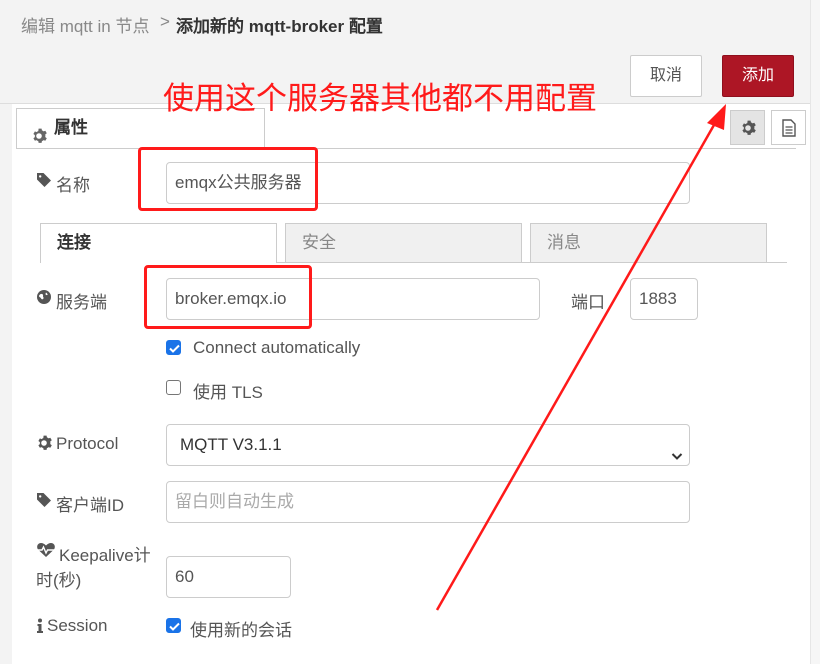 The width and height of the screenshot is (820, 664). I want to click on protocol-select: MQTT V3.1.1, so click(428, 445).